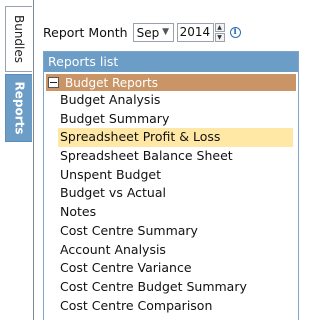  I want to click on report-item: Cost Centre Comparison, so click(171, 306).